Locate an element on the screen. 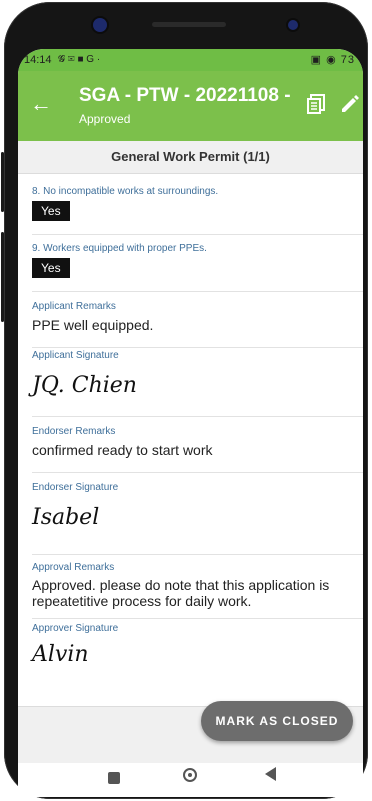  android-nav-bar is located at coordinates (190, 780).